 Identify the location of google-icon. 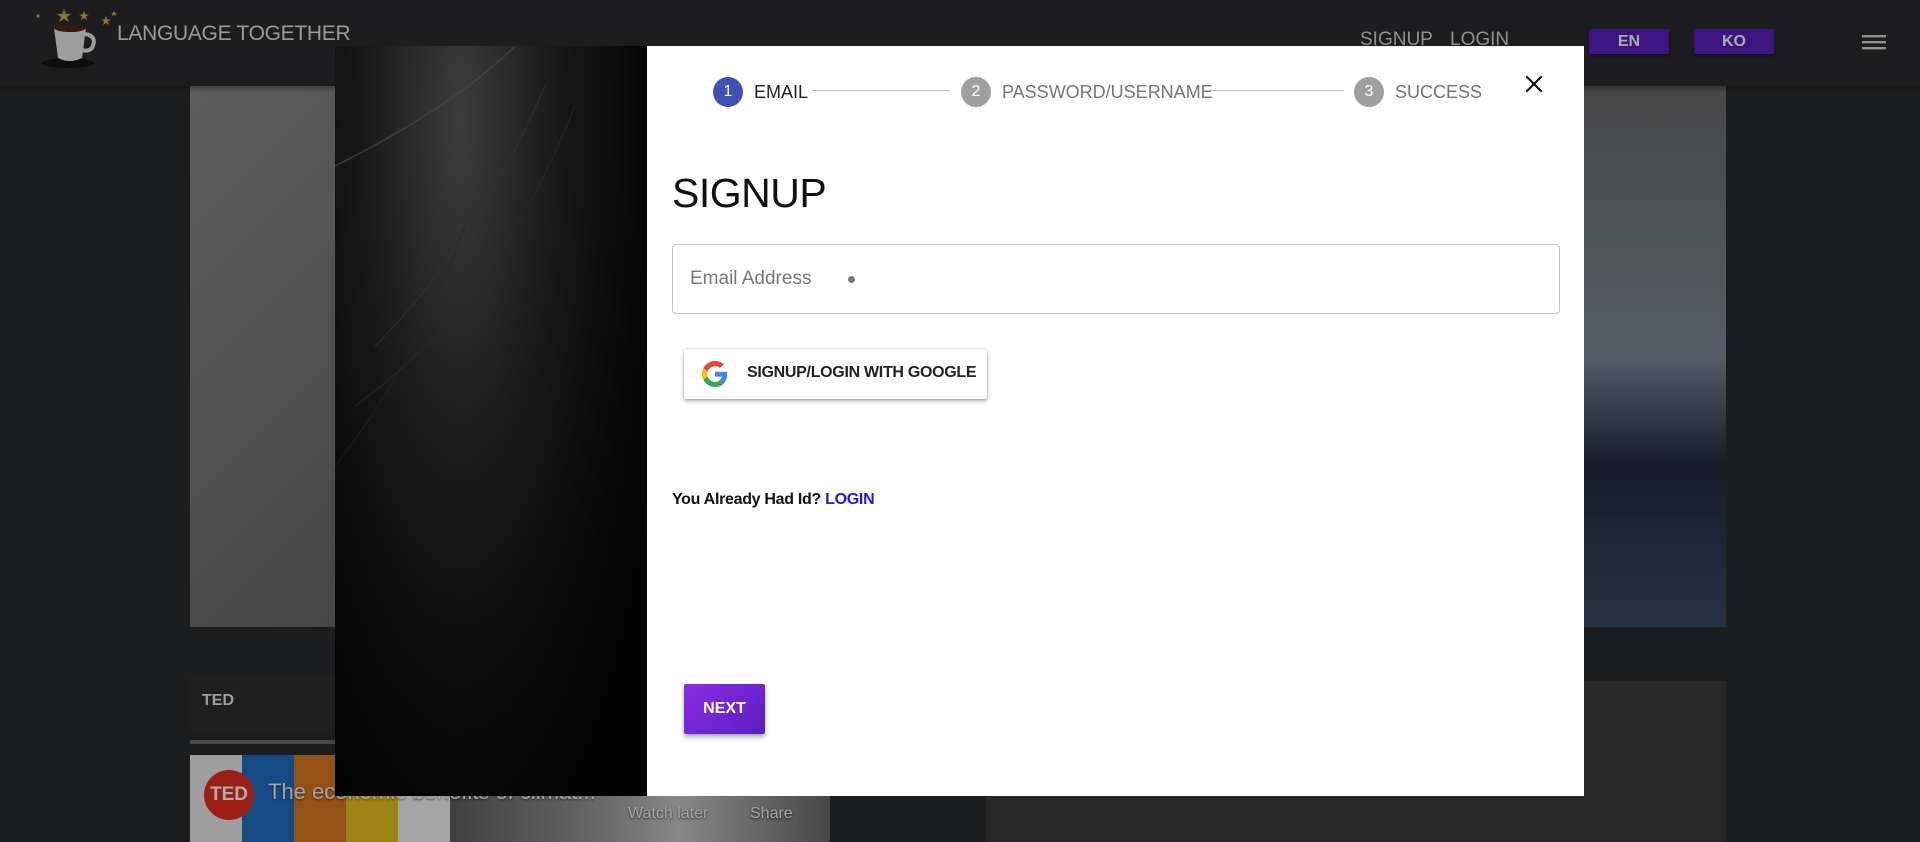
(715, 374).